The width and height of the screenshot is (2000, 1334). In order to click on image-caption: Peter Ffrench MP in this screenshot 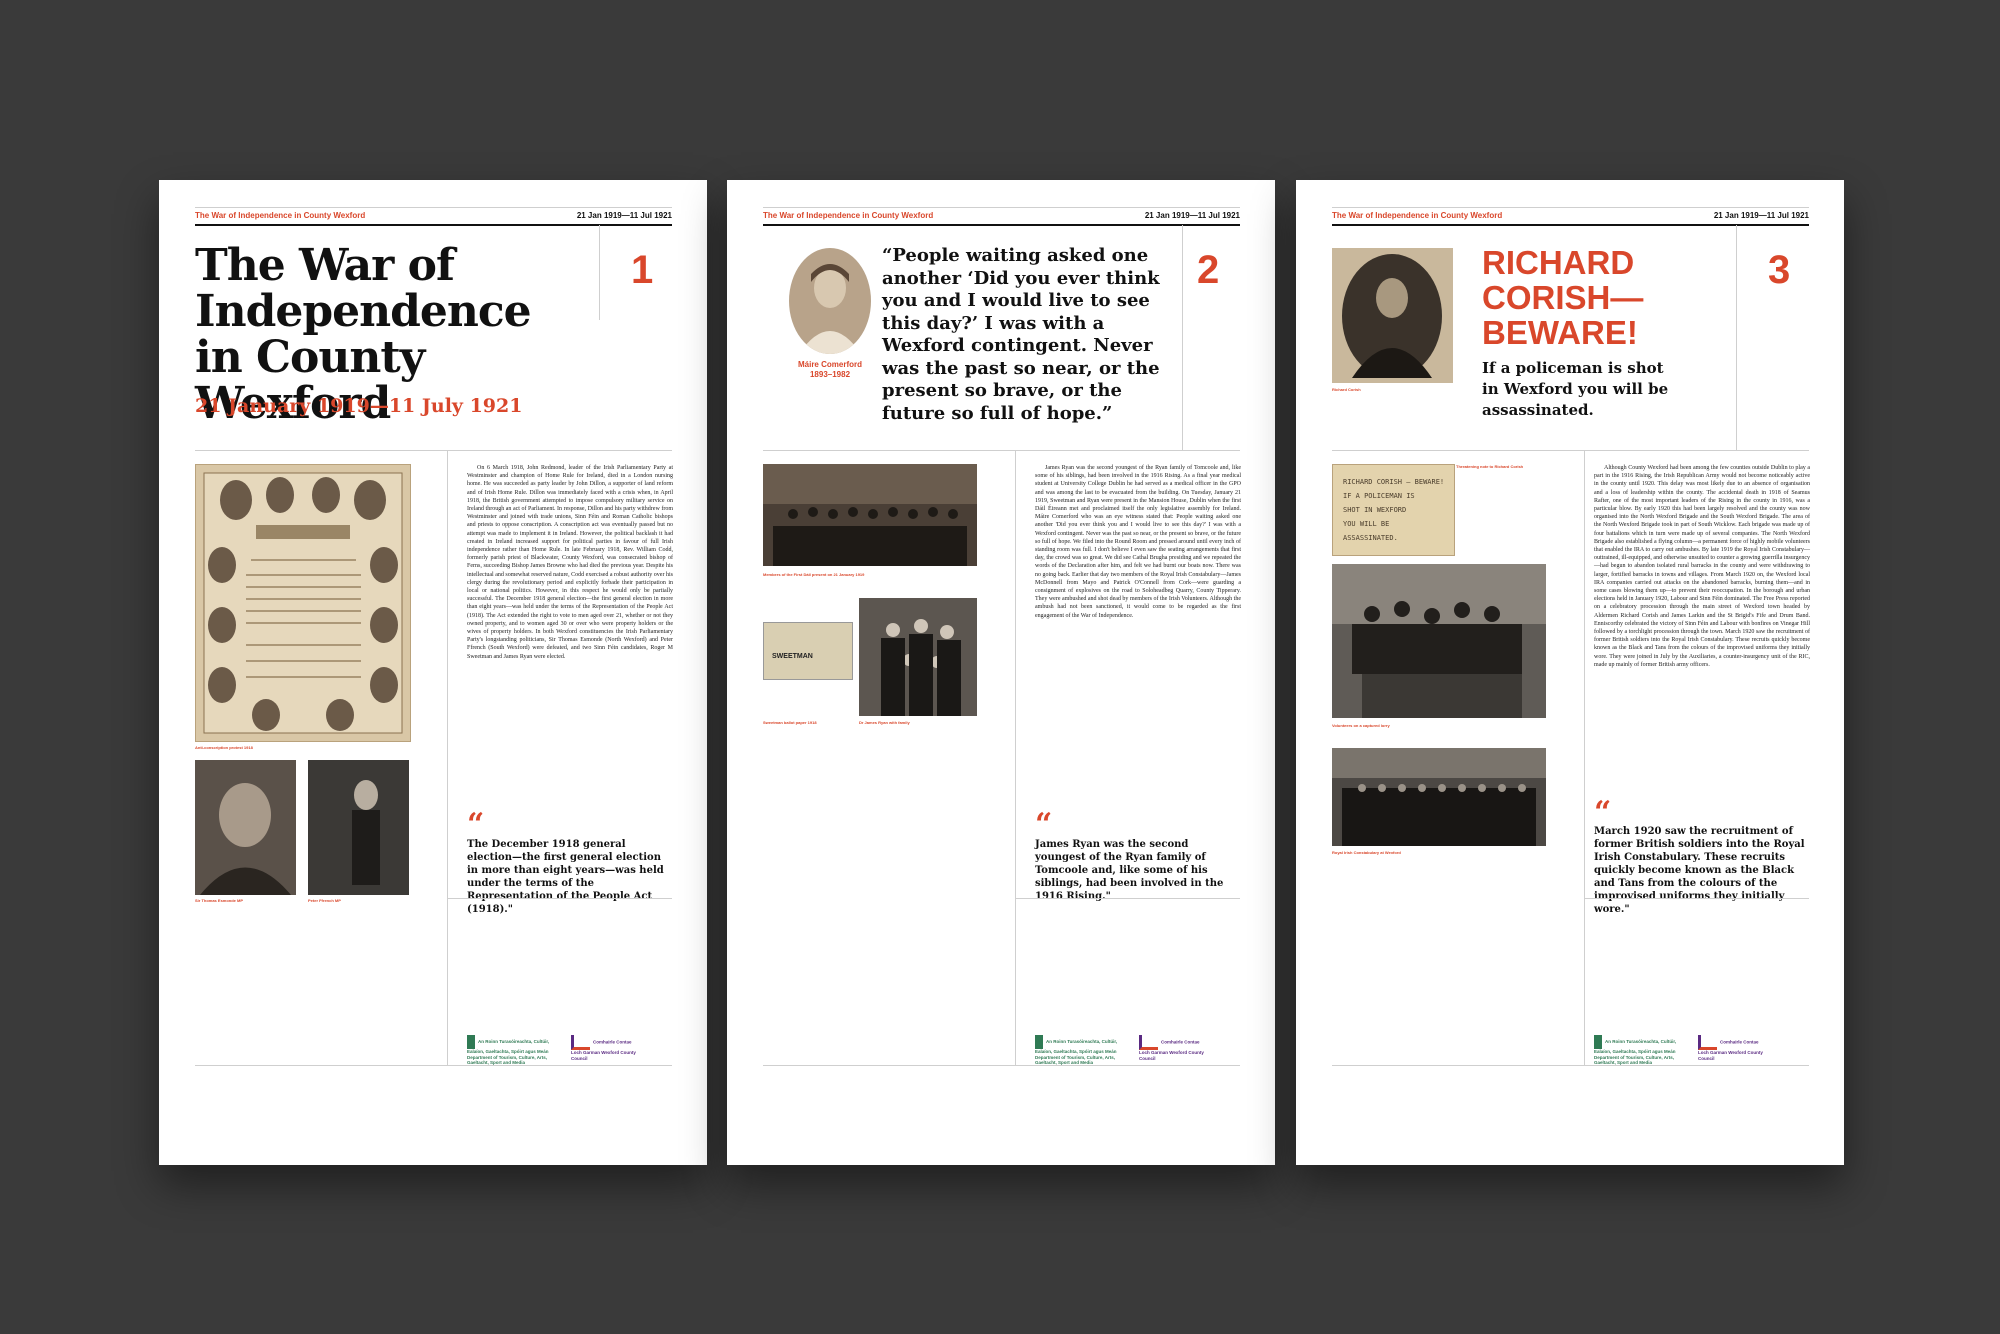, I will do `click(324, 900)`.